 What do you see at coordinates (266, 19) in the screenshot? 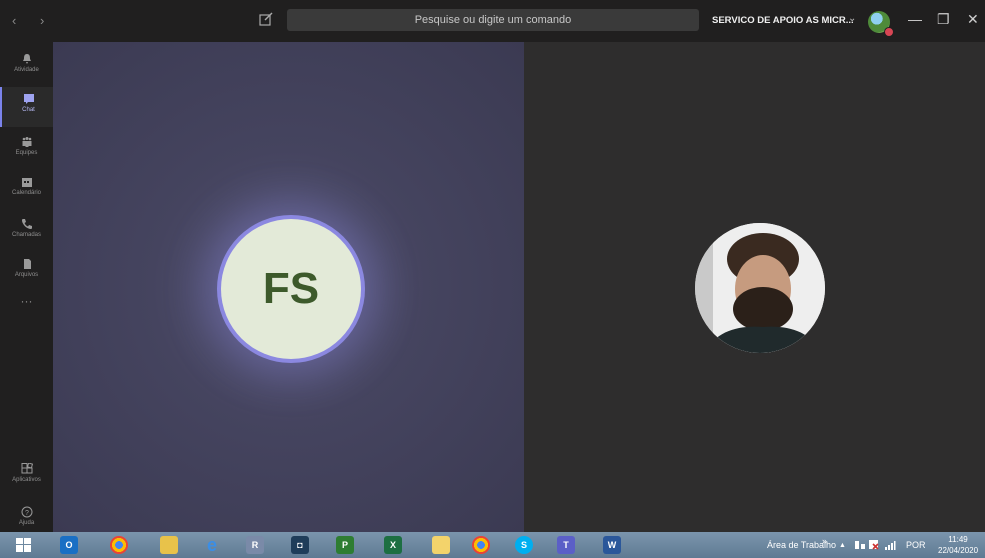
I see `new-chat-icon` at bounding box center [266, 19].